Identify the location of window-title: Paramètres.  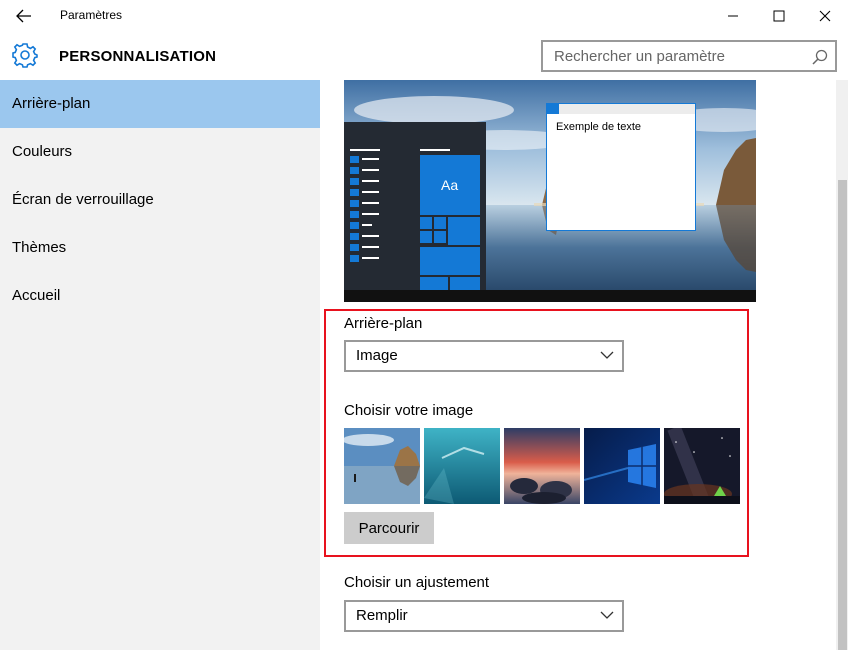
(91, 15).